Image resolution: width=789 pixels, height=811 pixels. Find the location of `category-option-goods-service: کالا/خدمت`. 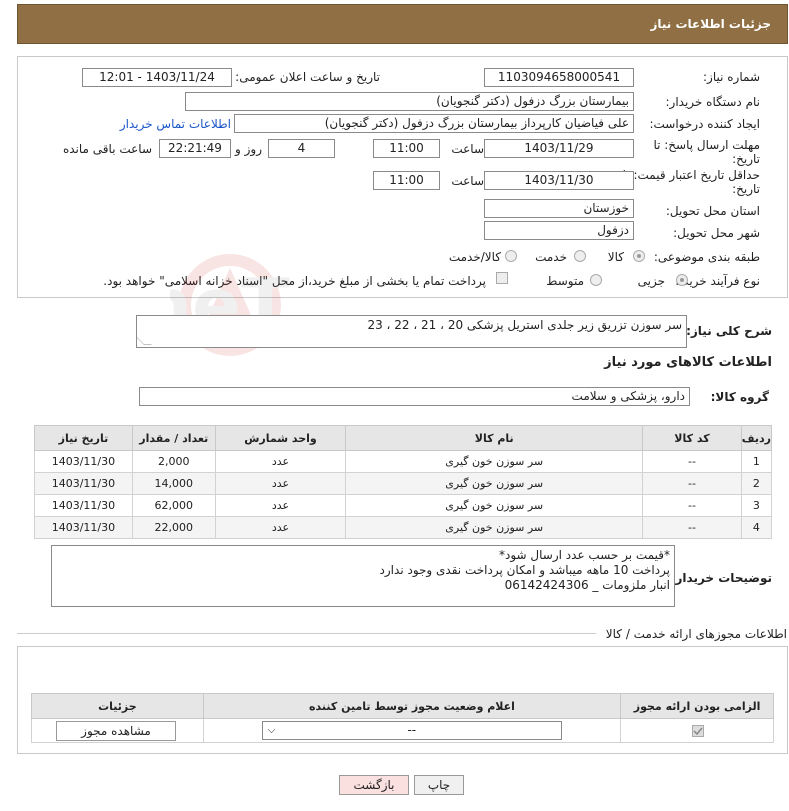

category-option-goods-service: کالا/خدمت is located at coordinates (474, 257).